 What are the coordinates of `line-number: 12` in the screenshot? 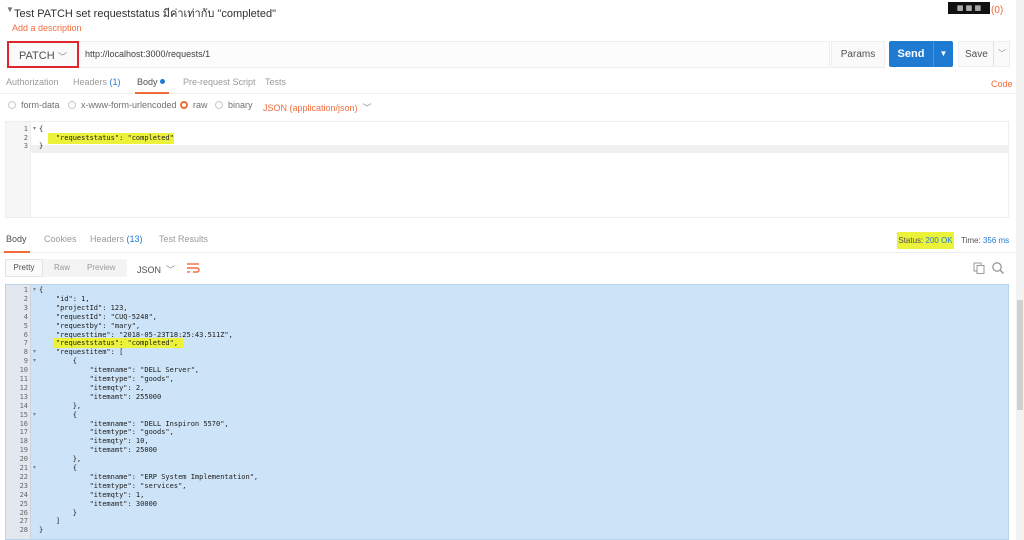 It's located at (23, 387).